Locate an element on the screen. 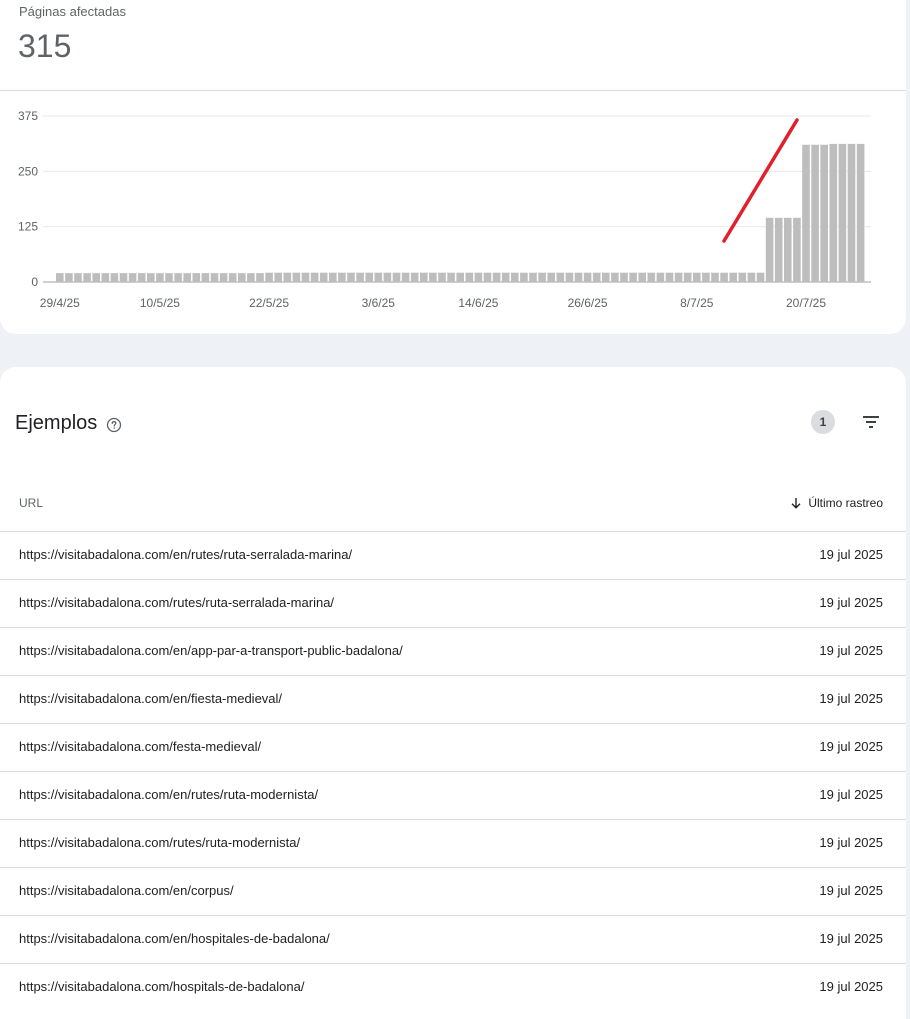  help-circle-icon is located at coordinates (114, 425).